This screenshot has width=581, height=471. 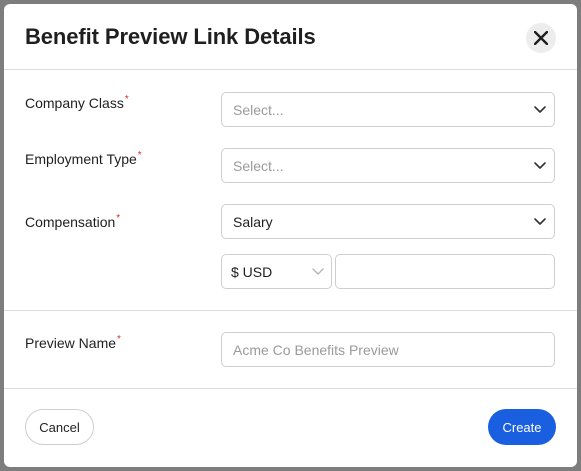 I want to click on create-button: Create, so click(x=522, y=427).